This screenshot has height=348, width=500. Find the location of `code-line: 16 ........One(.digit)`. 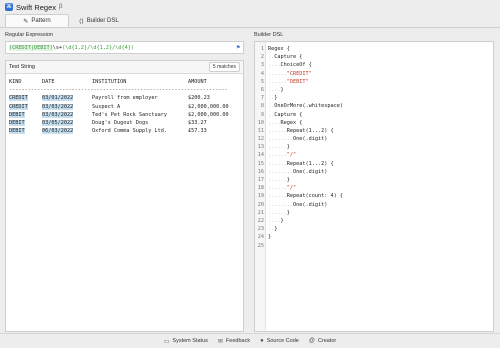

code-line: 16 ........One(.digit) is located at coordinates (374, 172).